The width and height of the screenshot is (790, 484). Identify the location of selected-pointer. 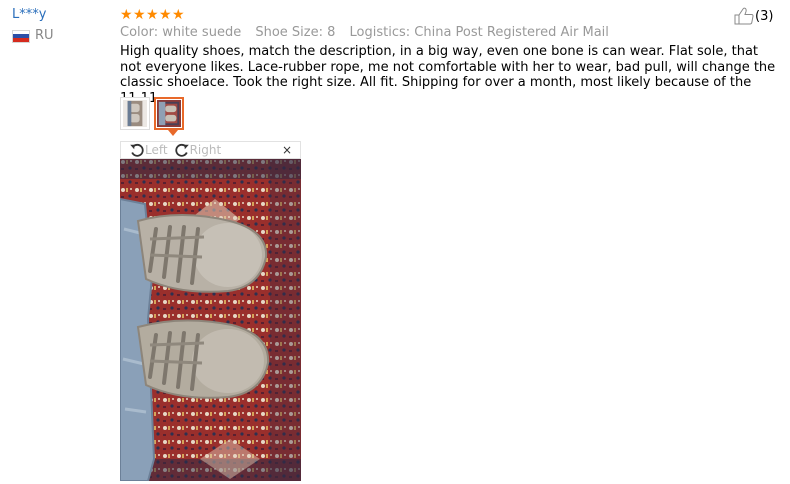
(173, 133).